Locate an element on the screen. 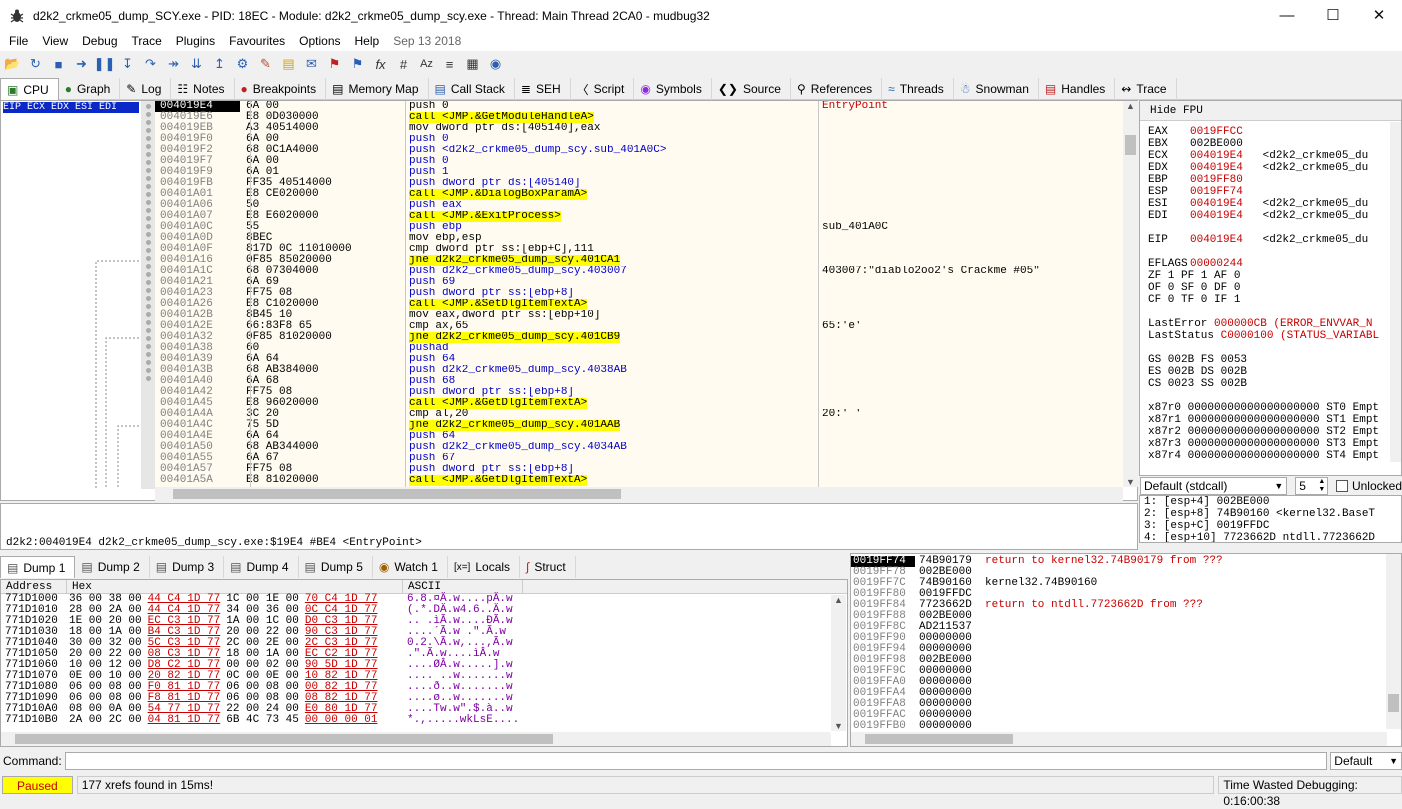 The image size is (1402, 809). tab-script: 〈 Script is located at coordinates (603, 89).